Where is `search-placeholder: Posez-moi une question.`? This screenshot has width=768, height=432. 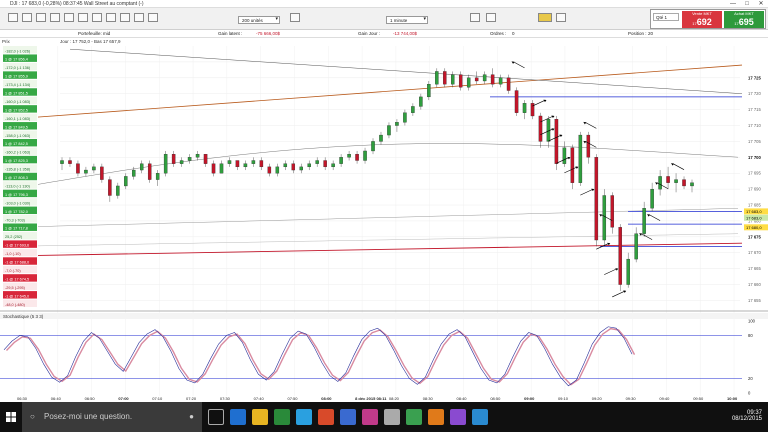
search-placeholder: Posez-moi une question. is located at coordinates (88, 416).